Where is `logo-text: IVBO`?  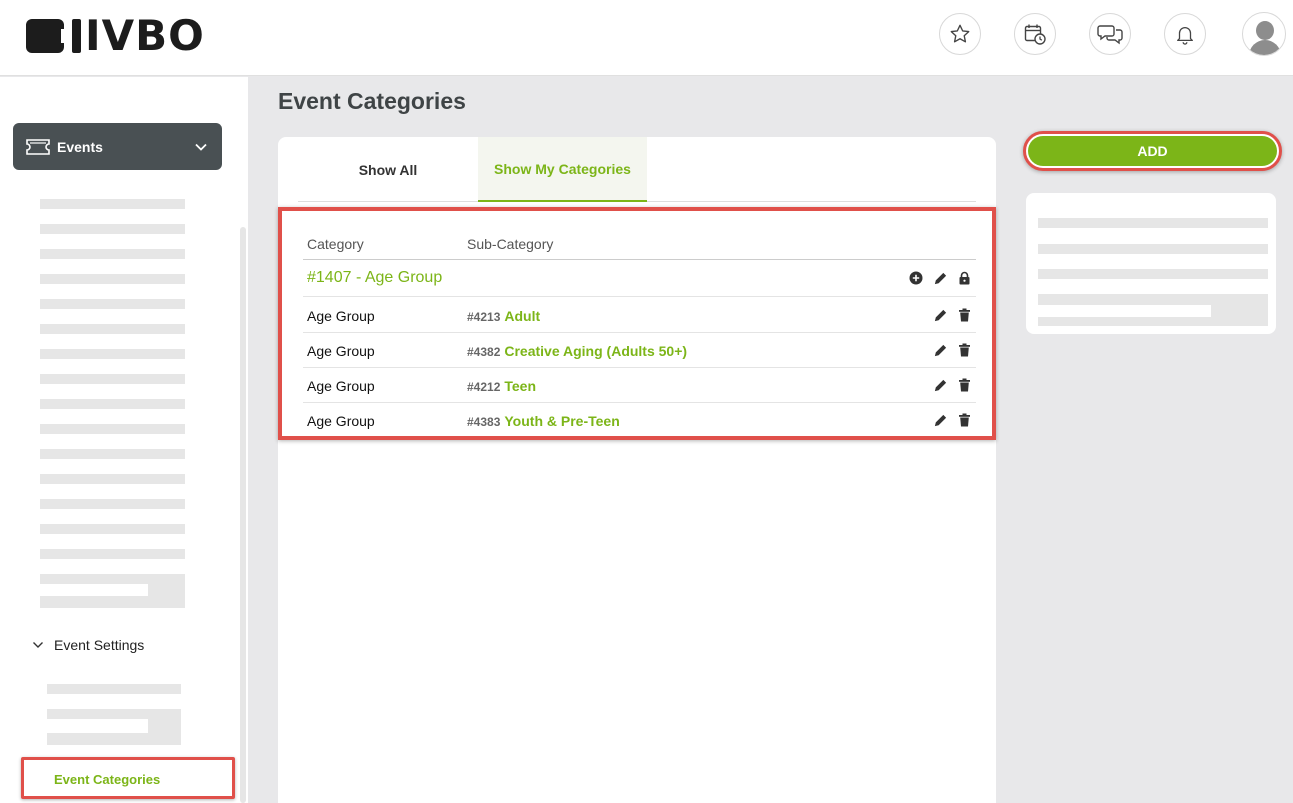 logo-text: IVBO is located at coordinates (145, 35).